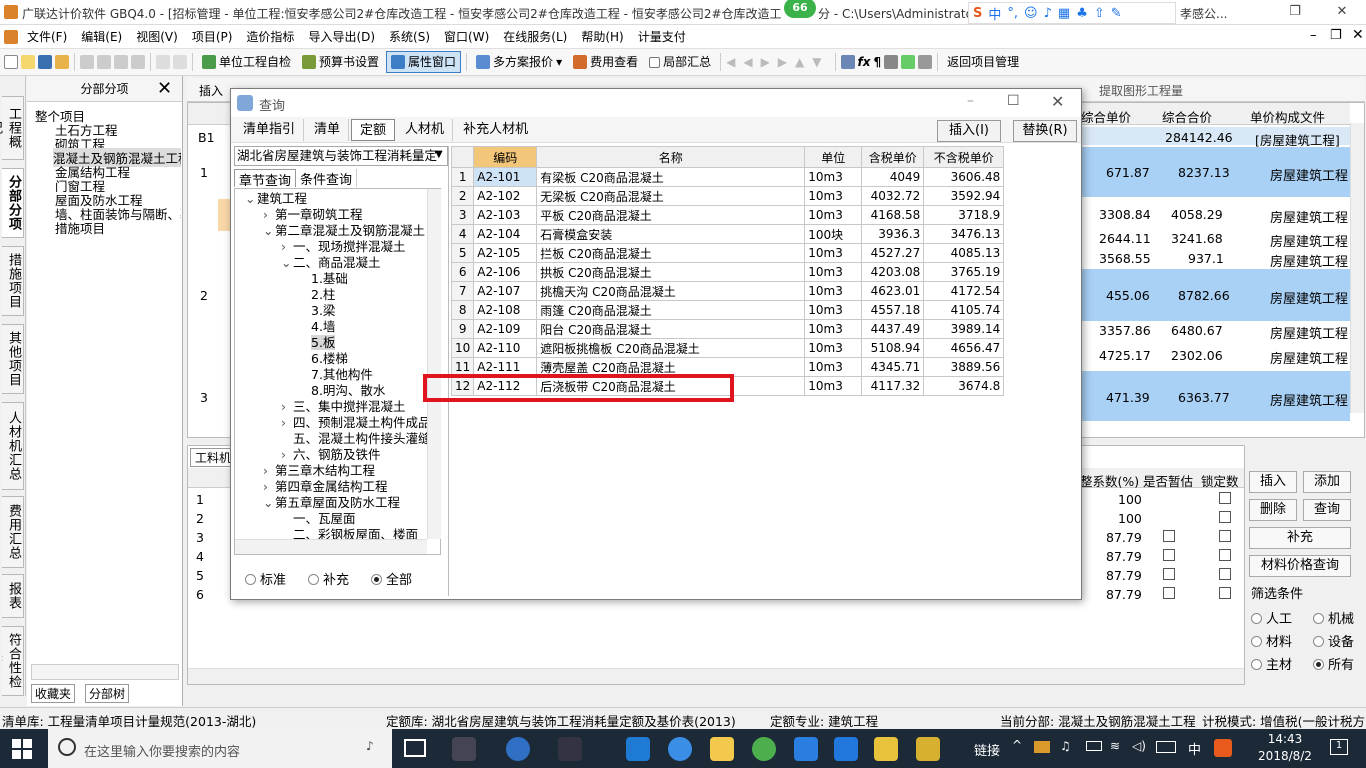 The width and height of the screenshot is (1366, 768). I want to click on bell-icon: ♫, so click(1065, 746).